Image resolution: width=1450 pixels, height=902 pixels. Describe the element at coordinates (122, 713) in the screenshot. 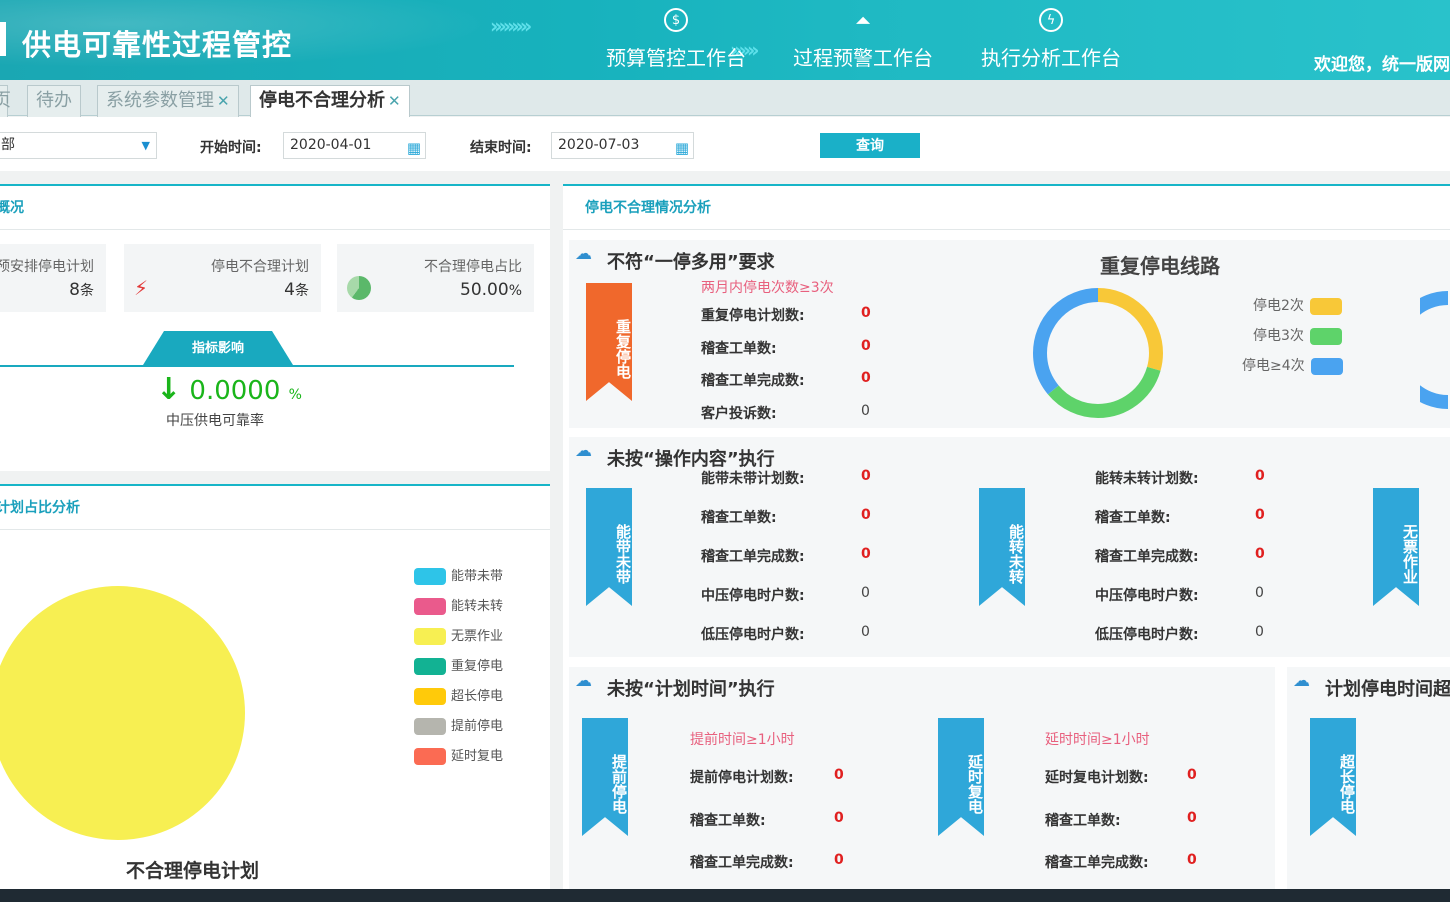

I see `pie-slice-无票作业` at that location.